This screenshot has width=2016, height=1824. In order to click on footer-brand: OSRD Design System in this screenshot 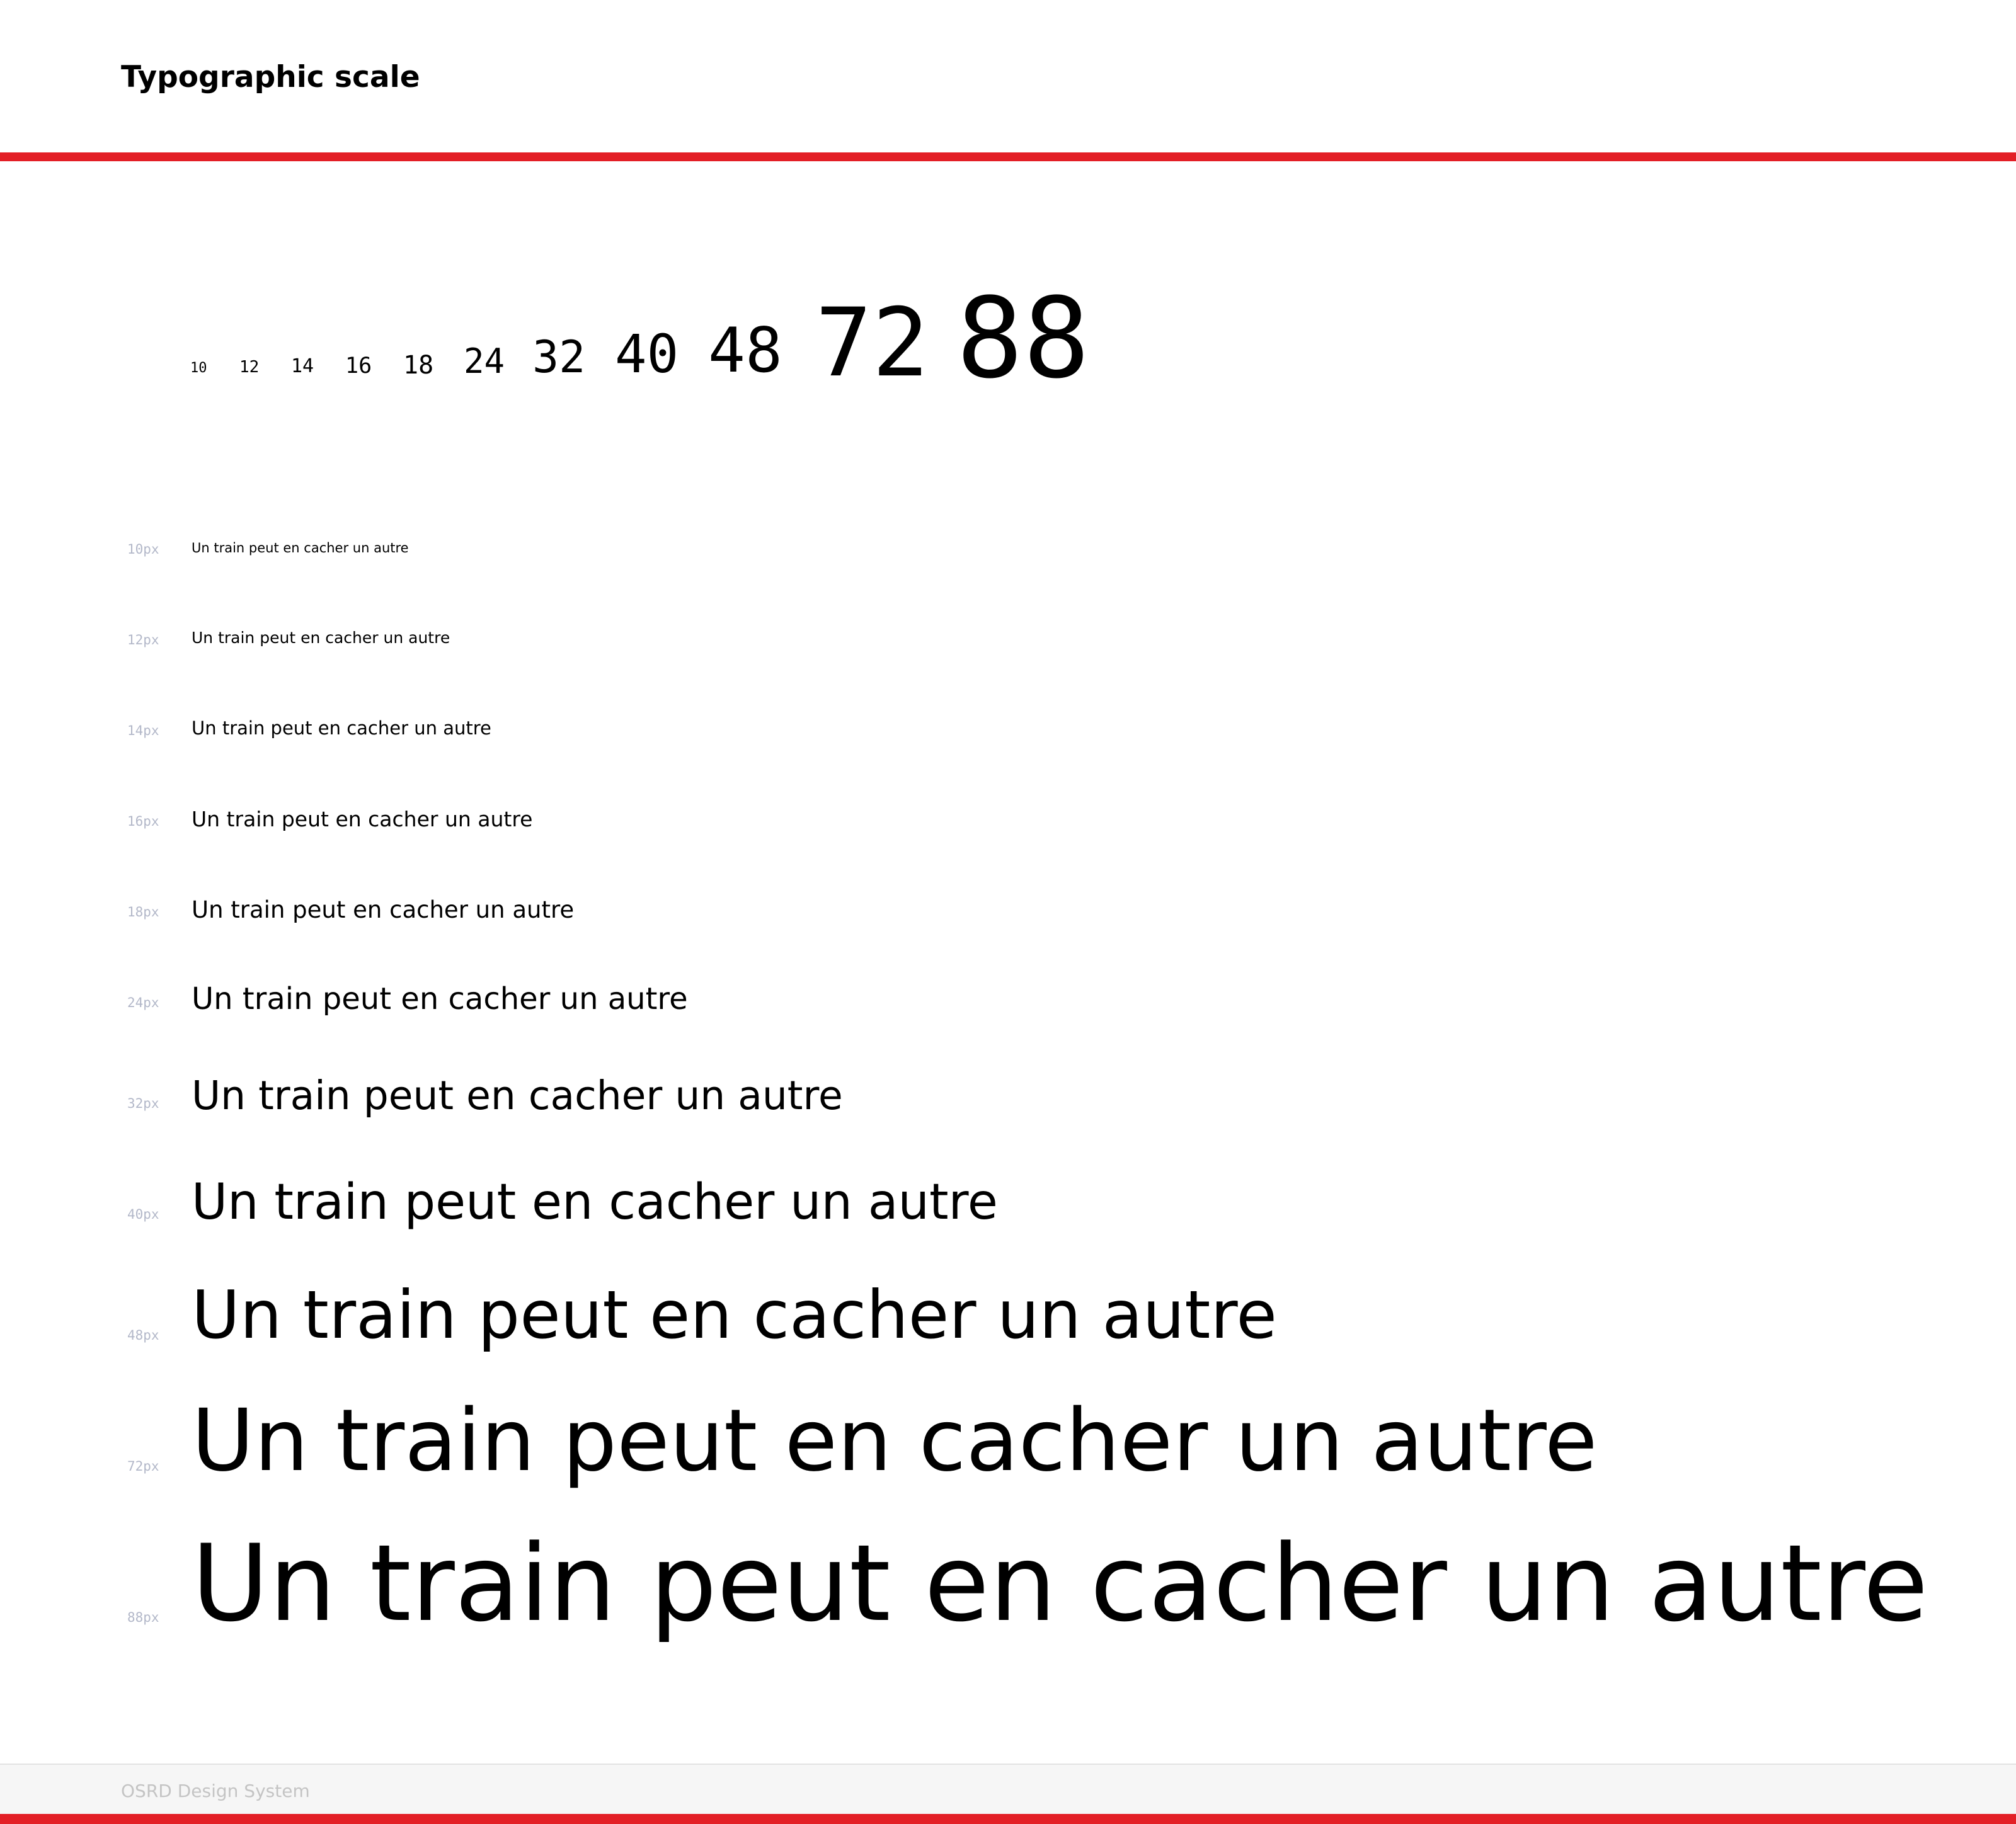, I will do `click(215, 1791)`.